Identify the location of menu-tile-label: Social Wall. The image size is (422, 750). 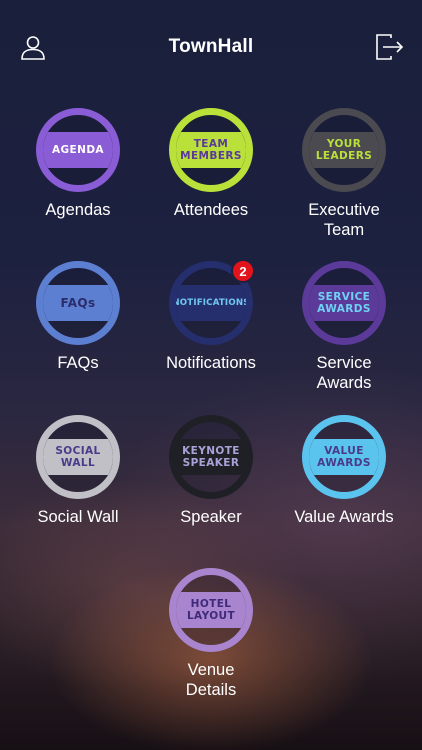
(78, 517).